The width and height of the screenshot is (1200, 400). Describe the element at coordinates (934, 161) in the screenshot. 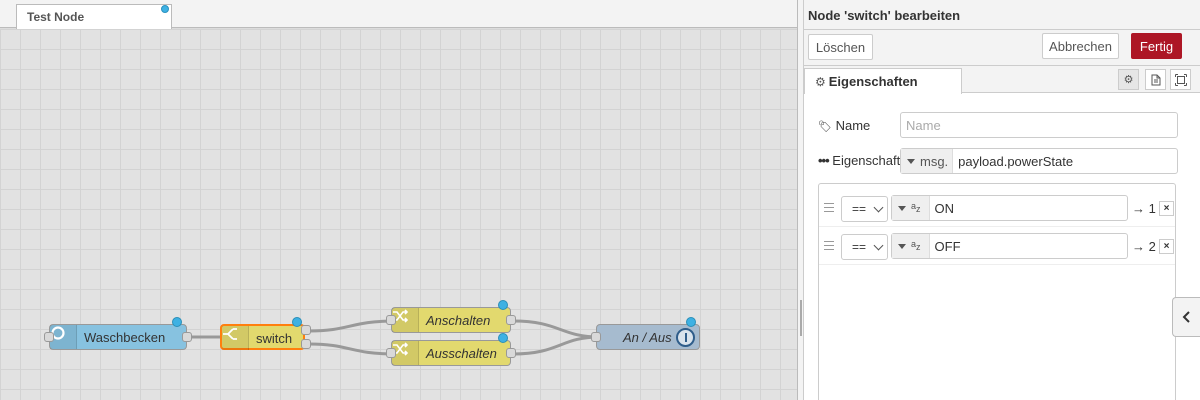

I see `property-type-label: msg.` at that location.